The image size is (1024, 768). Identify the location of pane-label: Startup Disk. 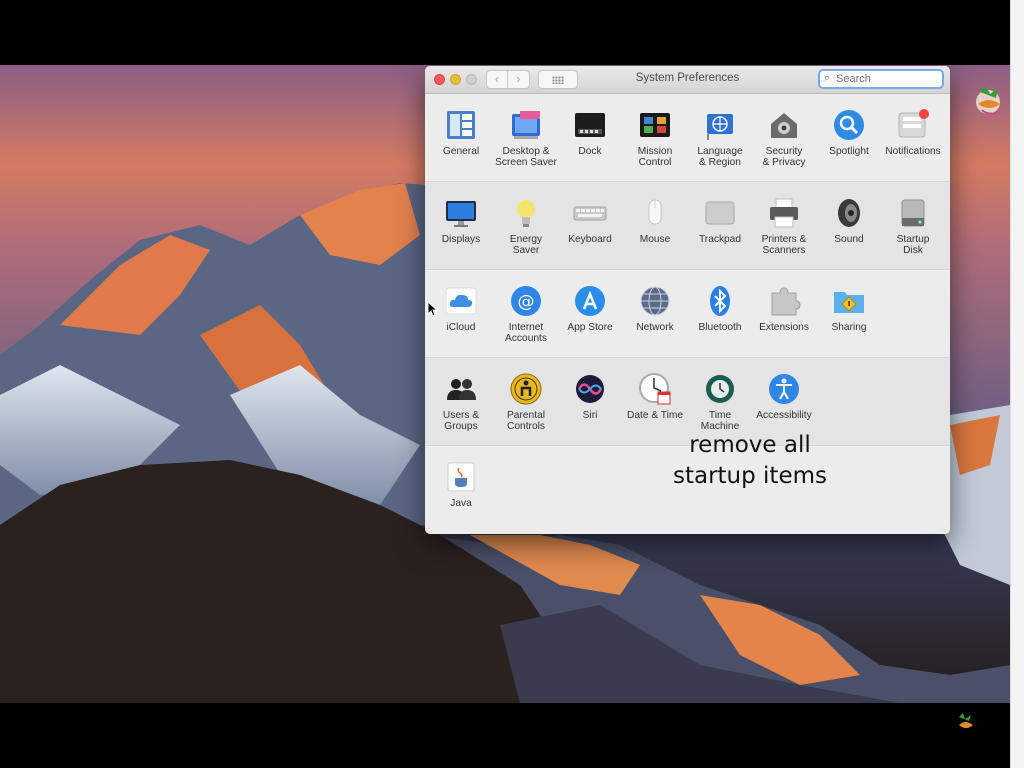
(913, 245).